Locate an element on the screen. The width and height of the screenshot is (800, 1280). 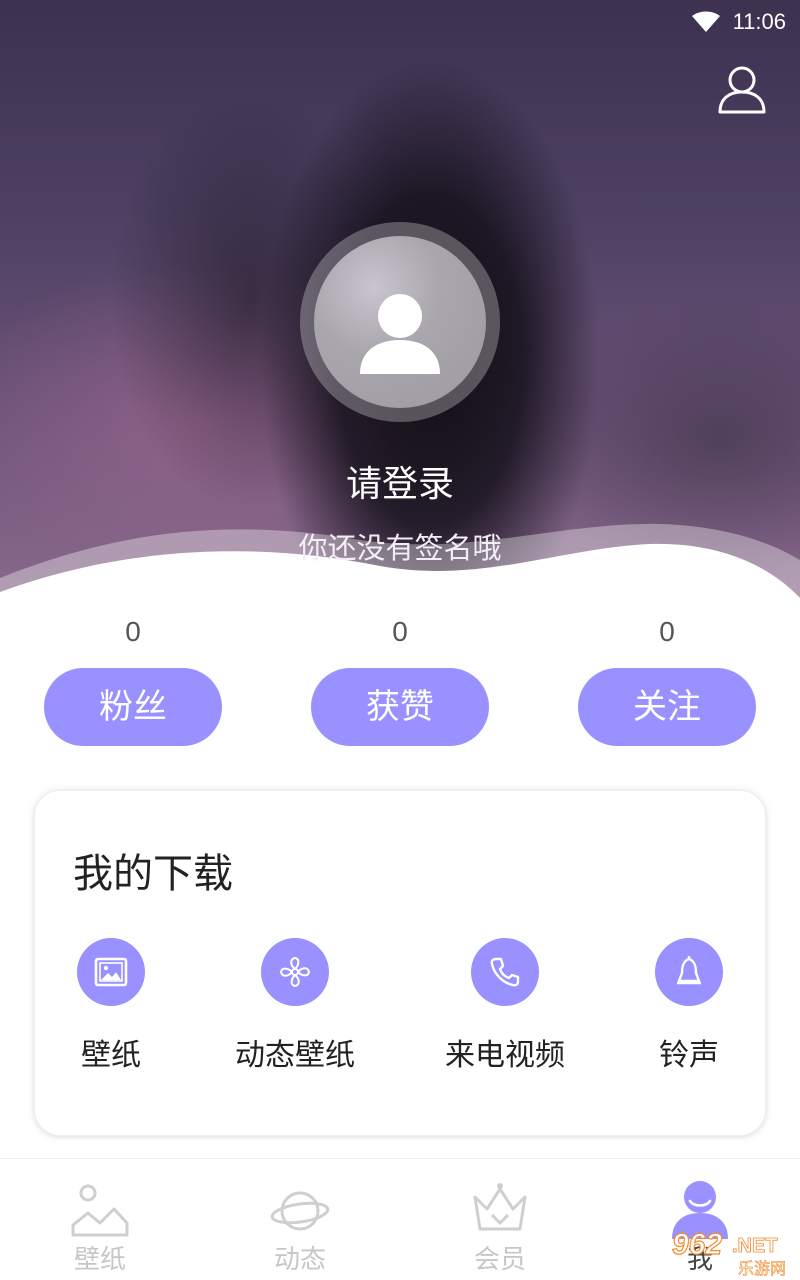
download-wallpaper: 壁纸 is located at coordinates (111, 1006).